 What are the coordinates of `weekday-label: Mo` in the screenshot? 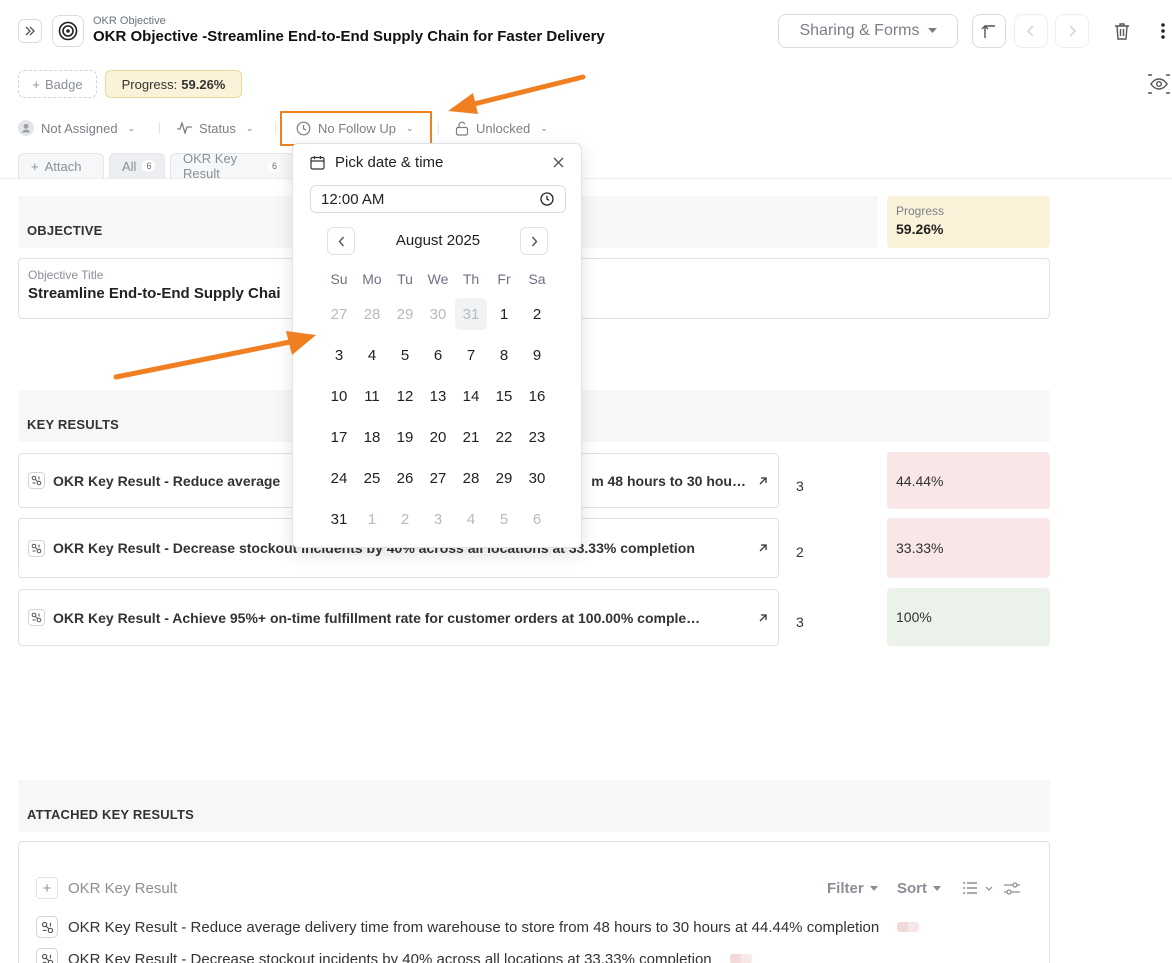 It's located at (372, 279).